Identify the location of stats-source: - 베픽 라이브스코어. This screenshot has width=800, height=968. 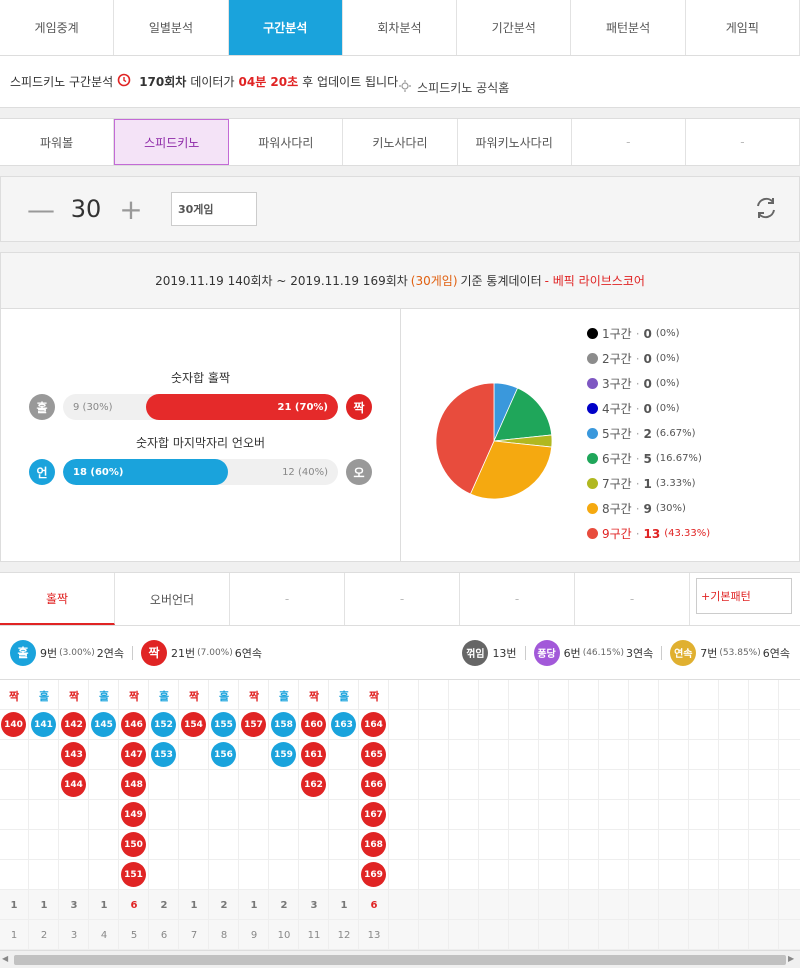
(594, 281).